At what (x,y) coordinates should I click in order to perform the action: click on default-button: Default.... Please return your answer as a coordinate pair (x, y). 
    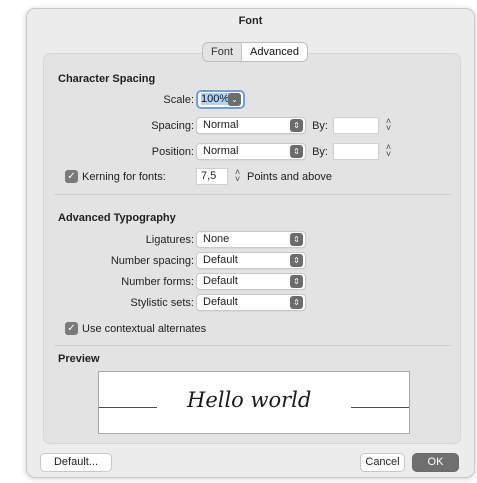
    Looking at the image, I should click on (76, 462).